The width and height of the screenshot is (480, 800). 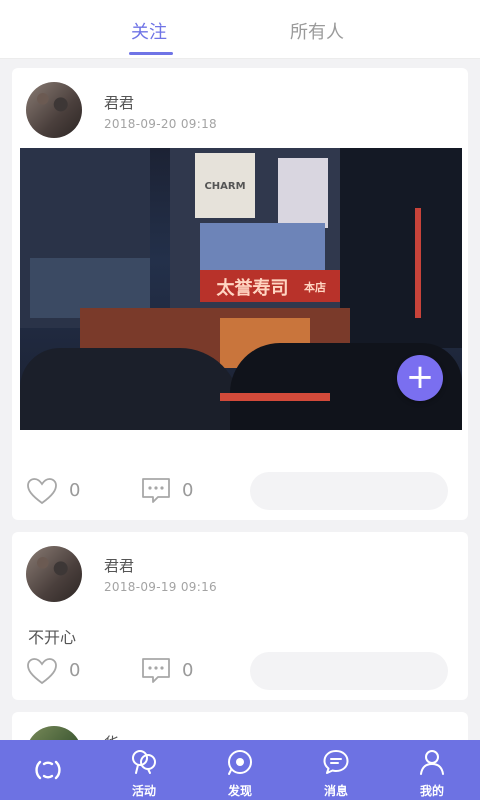 What do you see at coordinates (252, 288) in the screenshot?
I see `photo-sign-sushi: 太誉寿司` at bounding box center [252, 288].